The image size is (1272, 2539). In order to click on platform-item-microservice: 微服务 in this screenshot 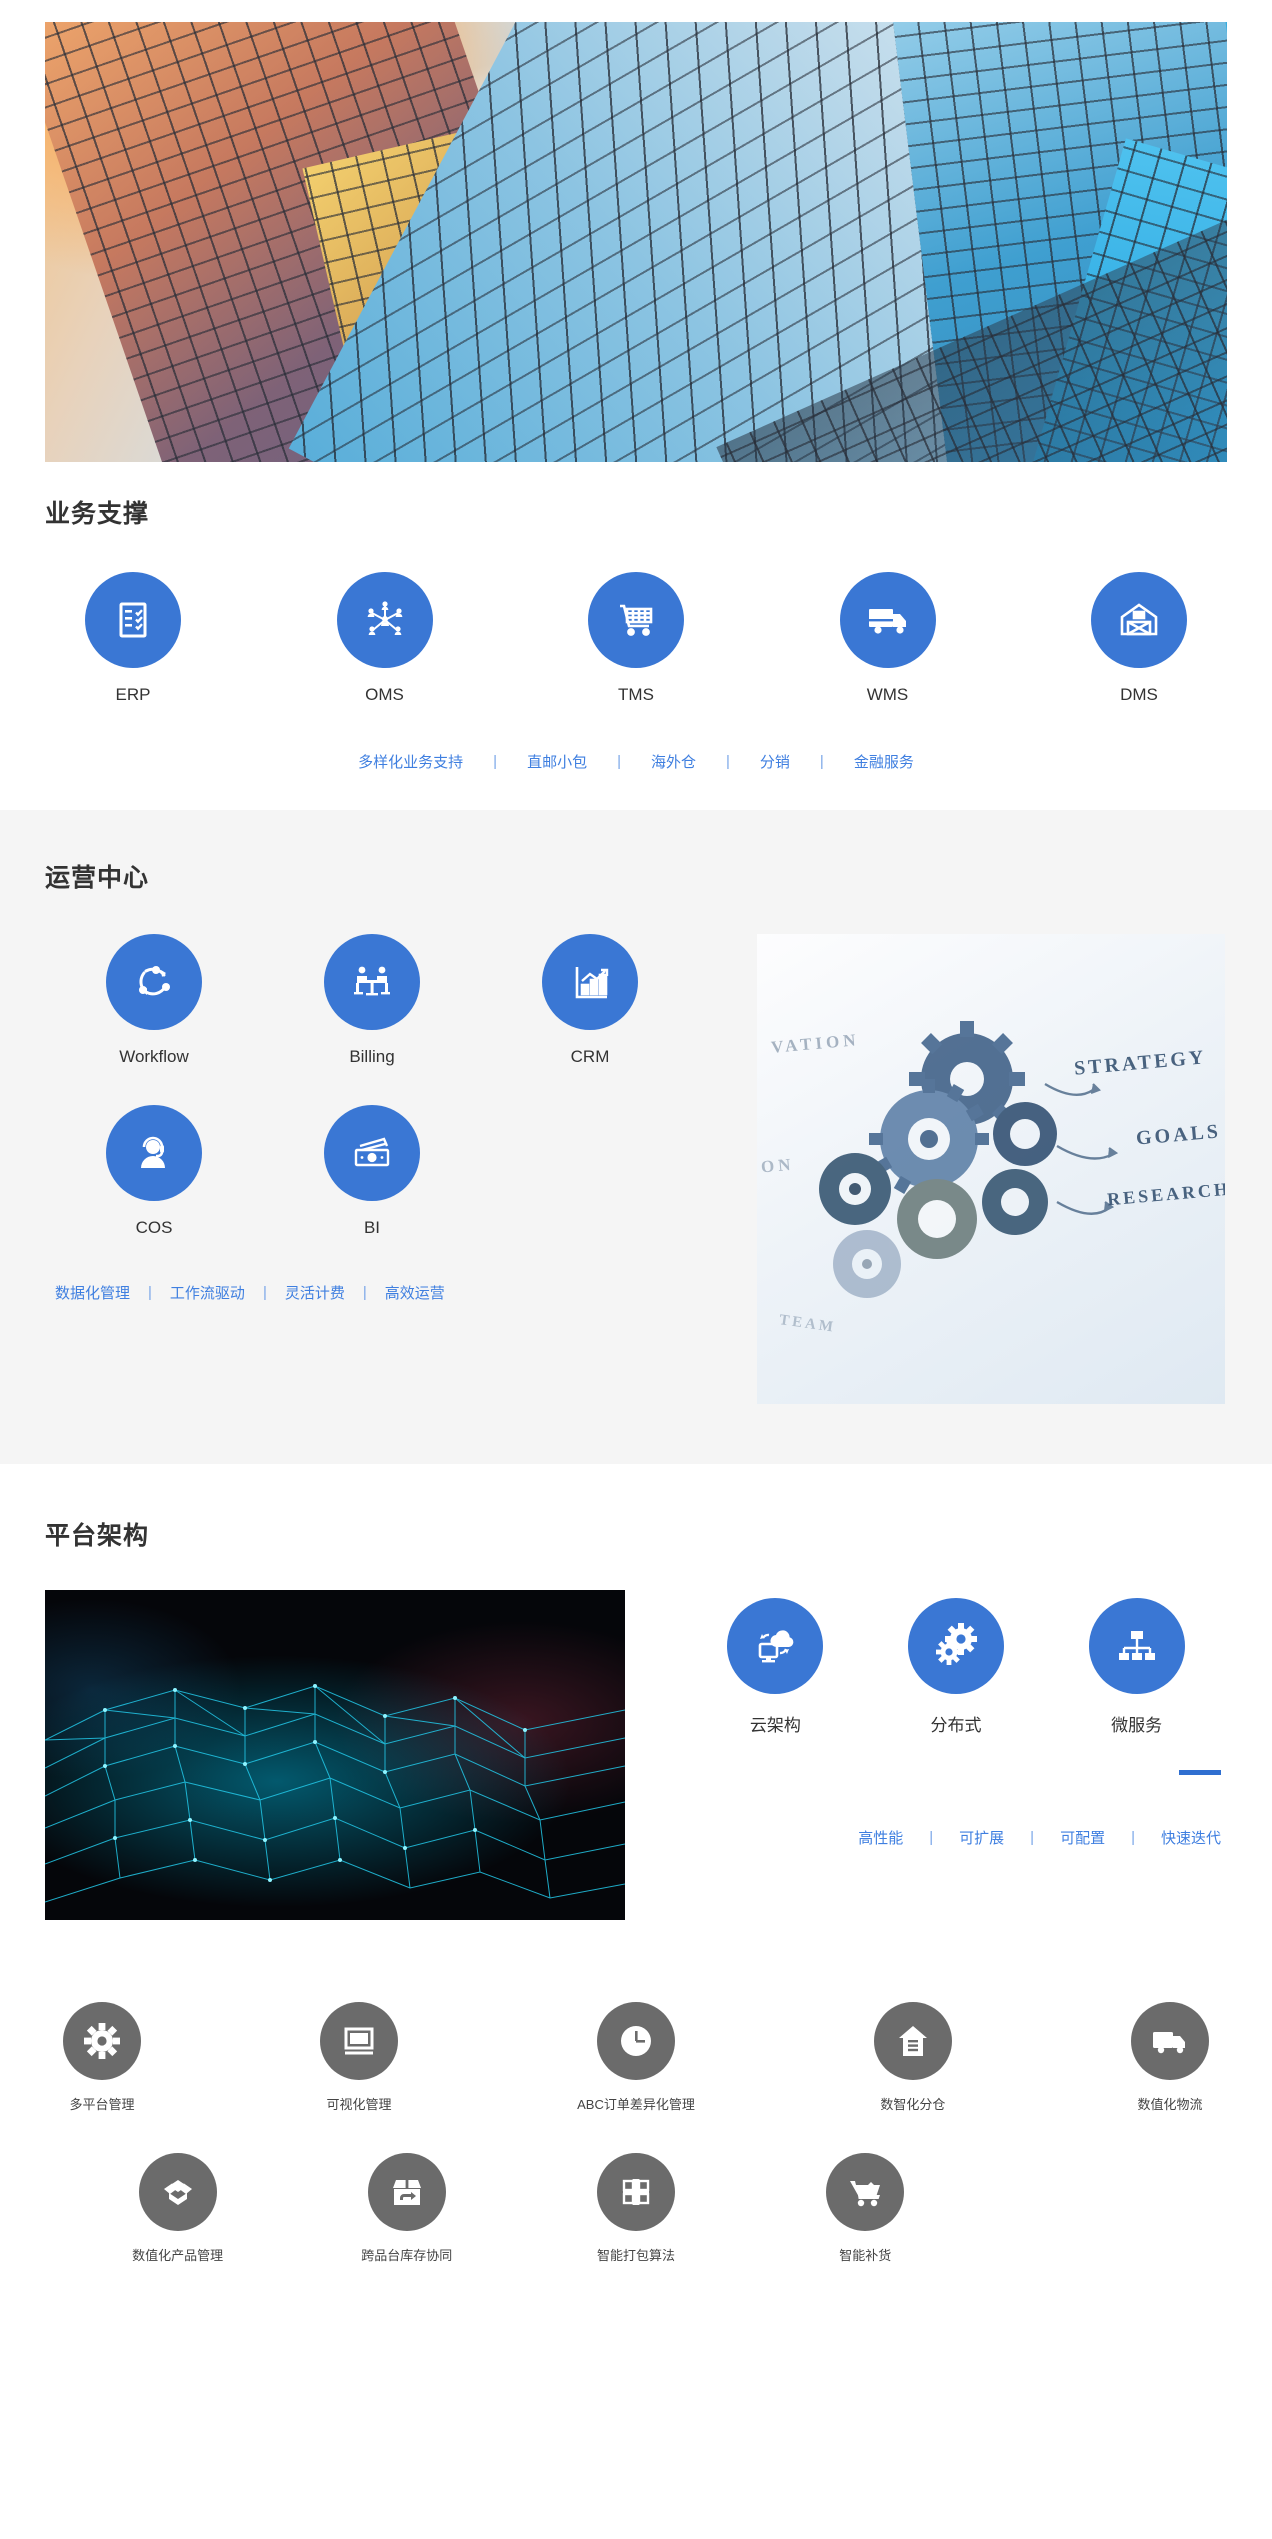, I will do `click(1136, 1667)`.